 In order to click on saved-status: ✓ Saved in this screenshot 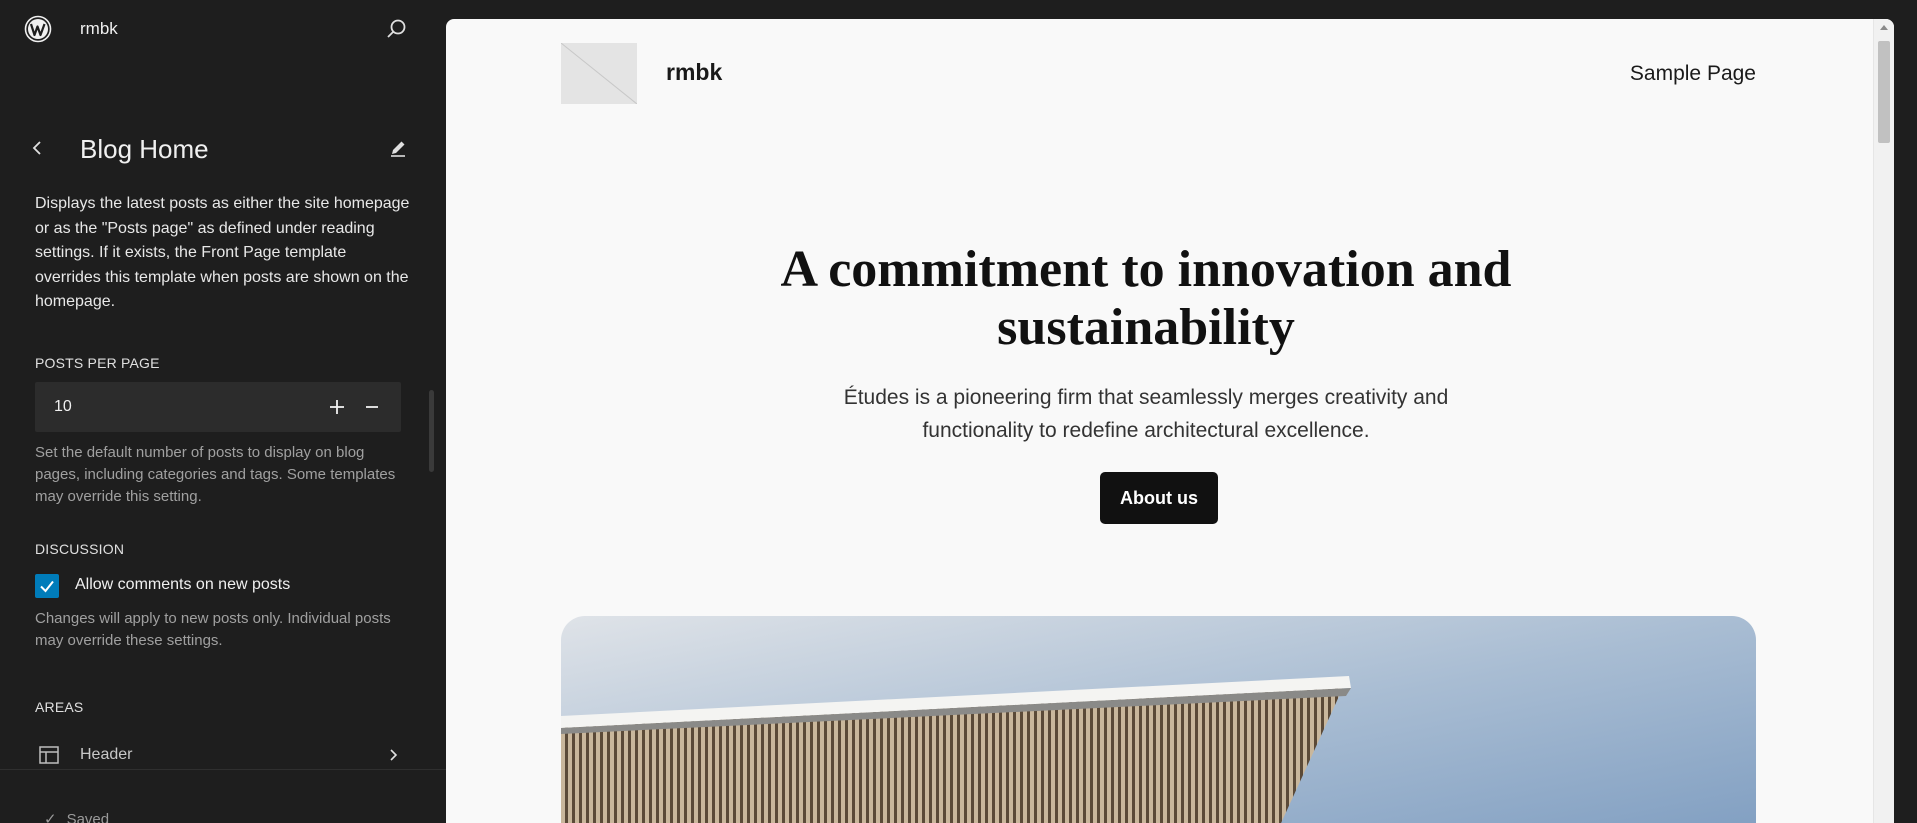, I will do `click(76, 816)`.